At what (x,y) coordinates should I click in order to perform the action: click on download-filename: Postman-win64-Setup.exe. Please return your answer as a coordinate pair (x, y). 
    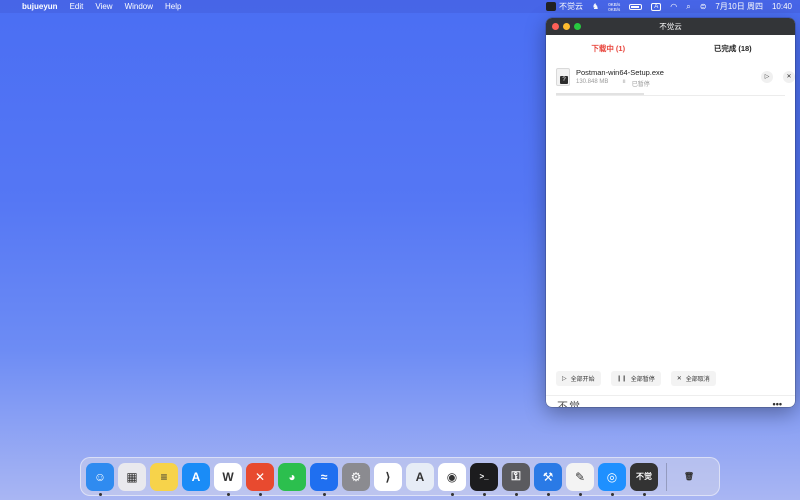
    Looking at the image, I should click on (620, 72).